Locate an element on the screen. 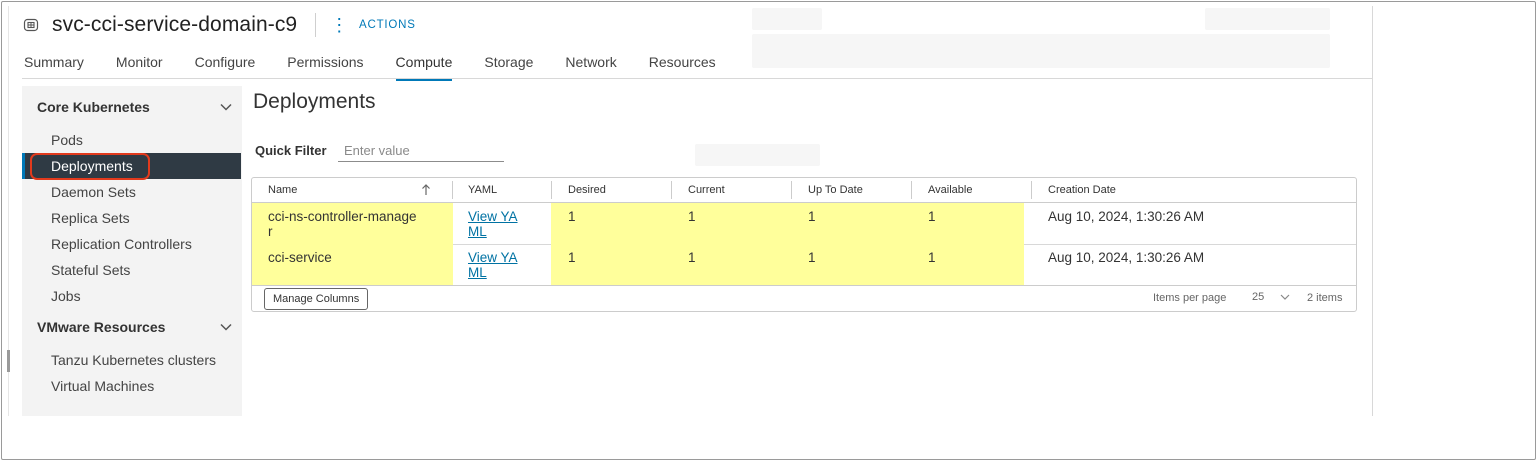  cell-name: cci-service is located at coordinates (358, 257).